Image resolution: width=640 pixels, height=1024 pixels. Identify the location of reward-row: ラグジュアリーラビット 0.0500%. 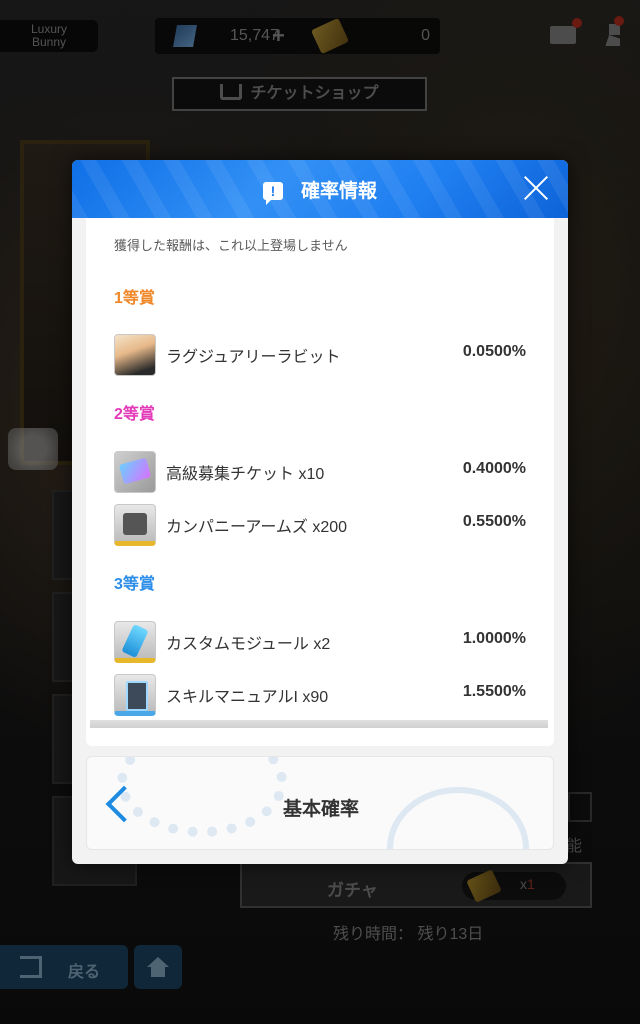
(320, 354).